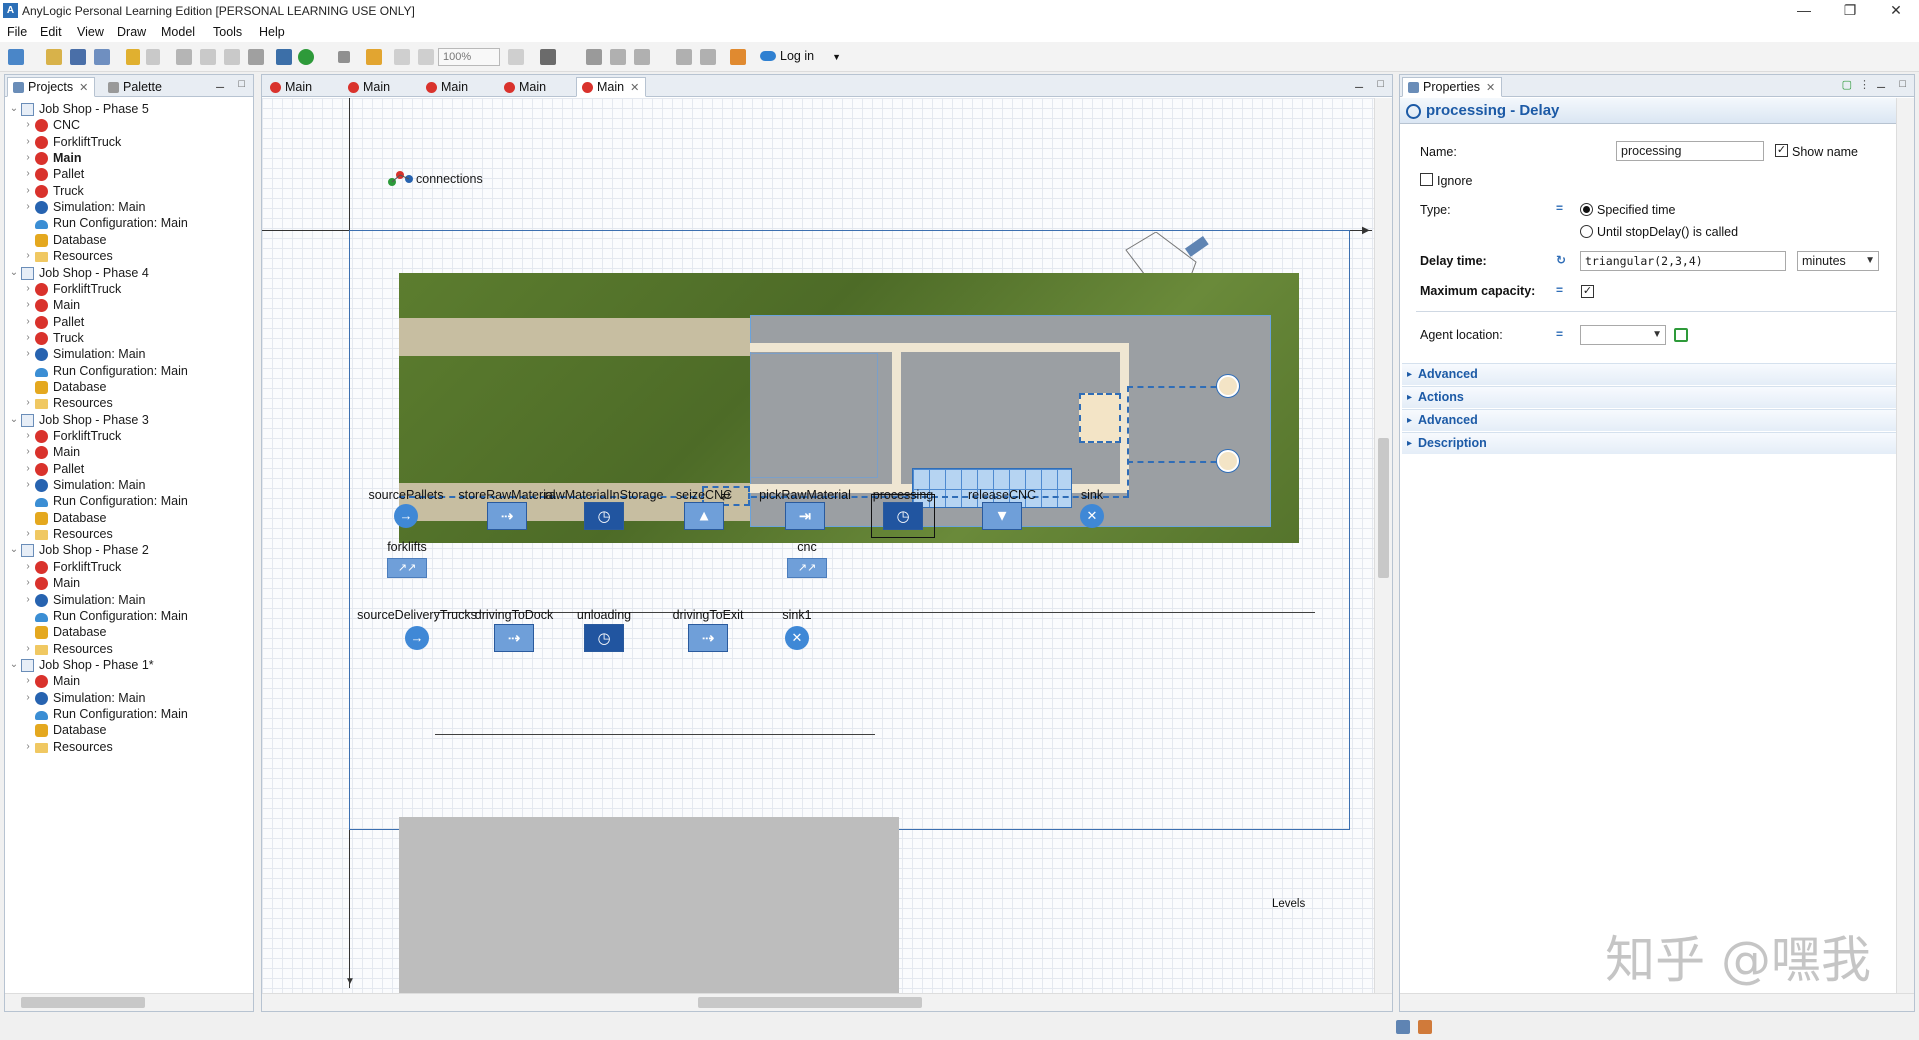  I want to click on tab-main-1: Main, so click(291, 87).